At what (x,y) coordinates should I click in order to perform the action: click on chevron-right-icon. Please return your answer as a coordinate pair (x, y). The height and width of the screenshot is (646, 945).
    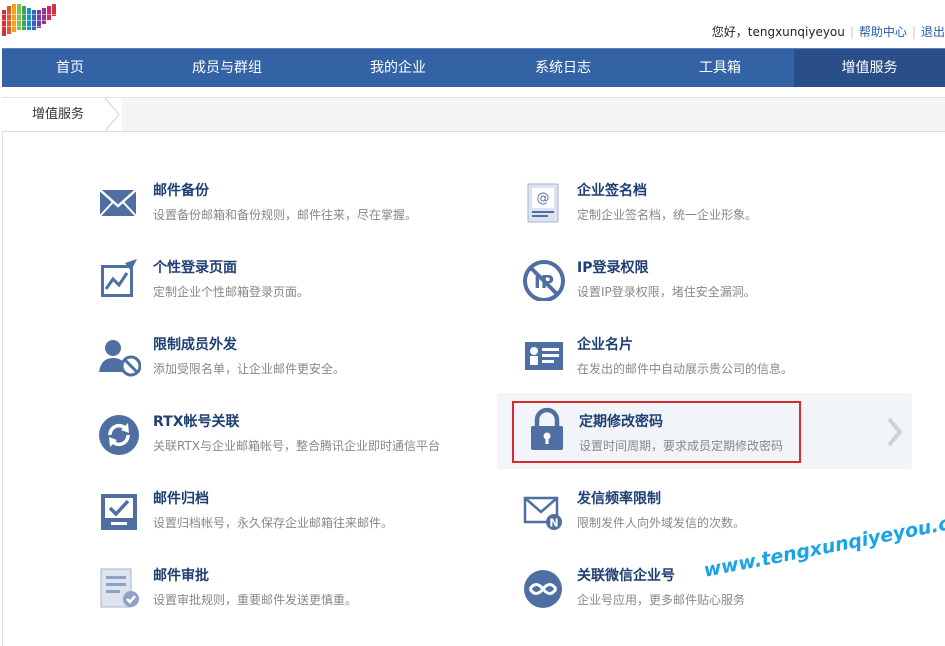
    Looking at the image, I should click on (894, 432).